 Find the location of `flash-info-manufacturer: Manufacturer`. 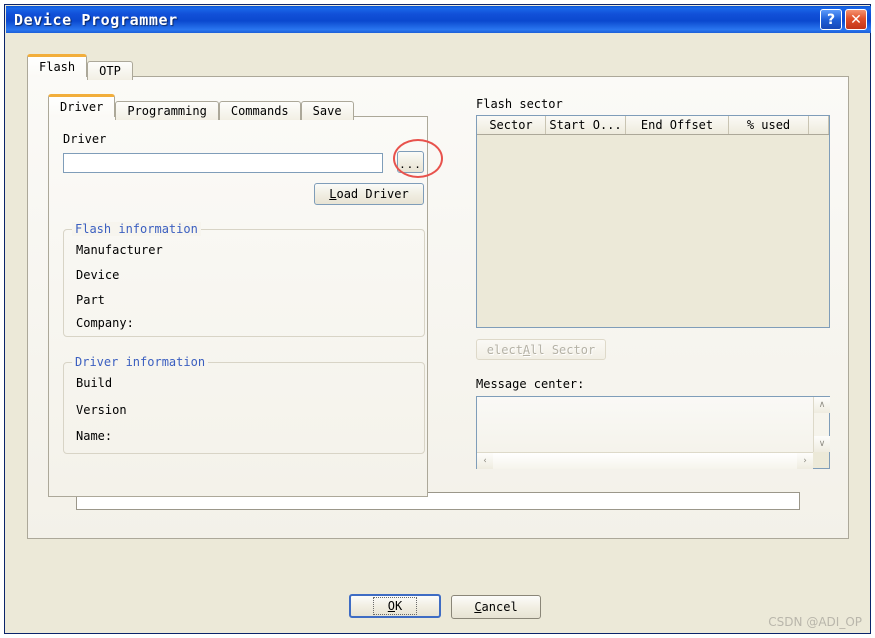

flash-info-manufacturer: Manufacturer is located at coordinates (119, 250).